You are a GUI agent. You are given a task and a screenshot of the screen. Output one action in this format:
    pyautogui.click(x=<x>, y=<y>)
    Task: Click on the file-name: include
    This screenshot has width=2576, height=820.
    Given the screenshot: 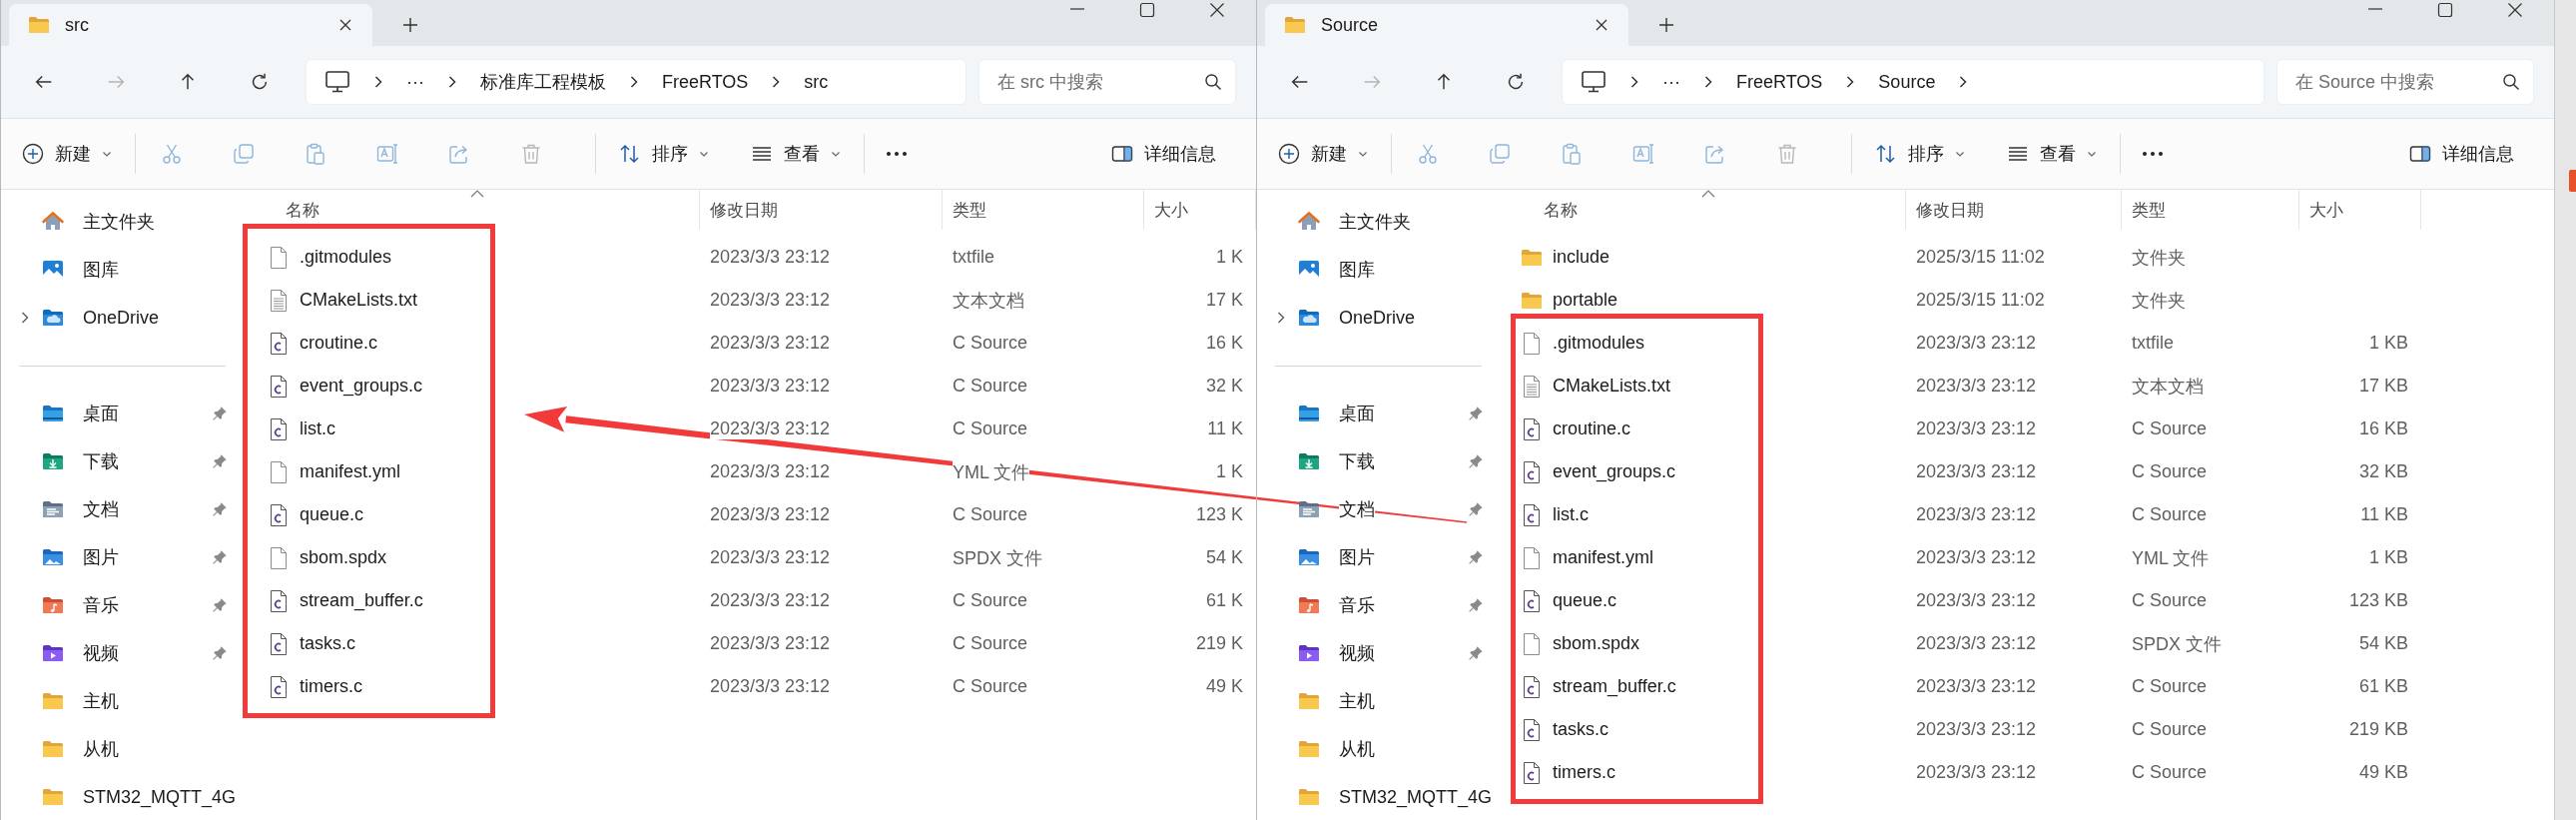 What is the action you would take?
    pyautogui.click(x=1581, y=257)
    